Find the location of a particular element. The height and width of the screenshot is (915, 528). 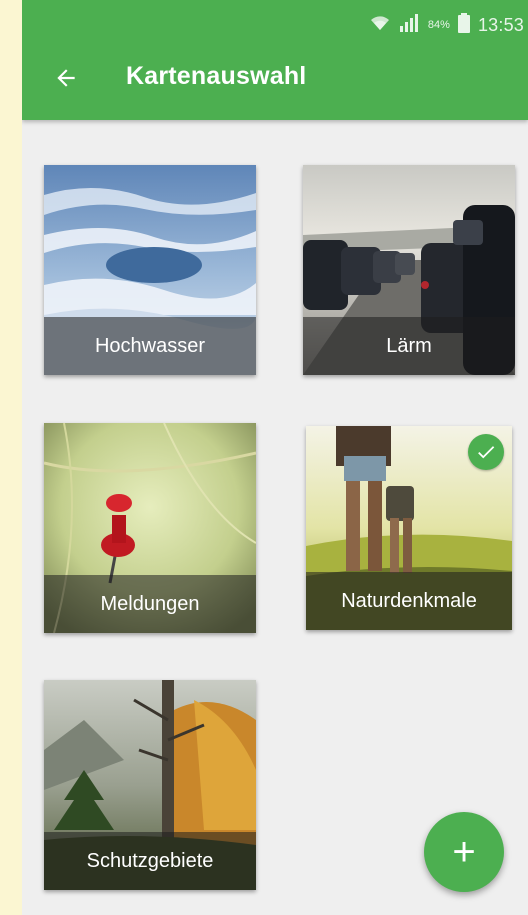

plus-icon: + is located at coordinates (464, 851).